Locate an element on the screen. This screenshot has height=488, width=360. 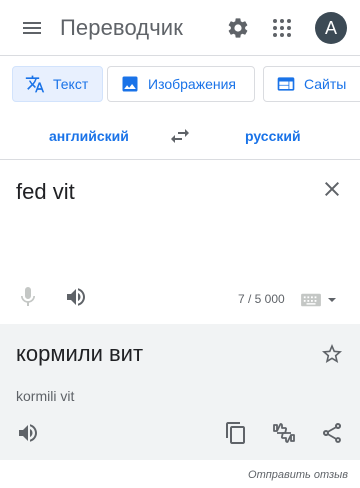
chevron-down-icon is located at coordinates (332, 300).